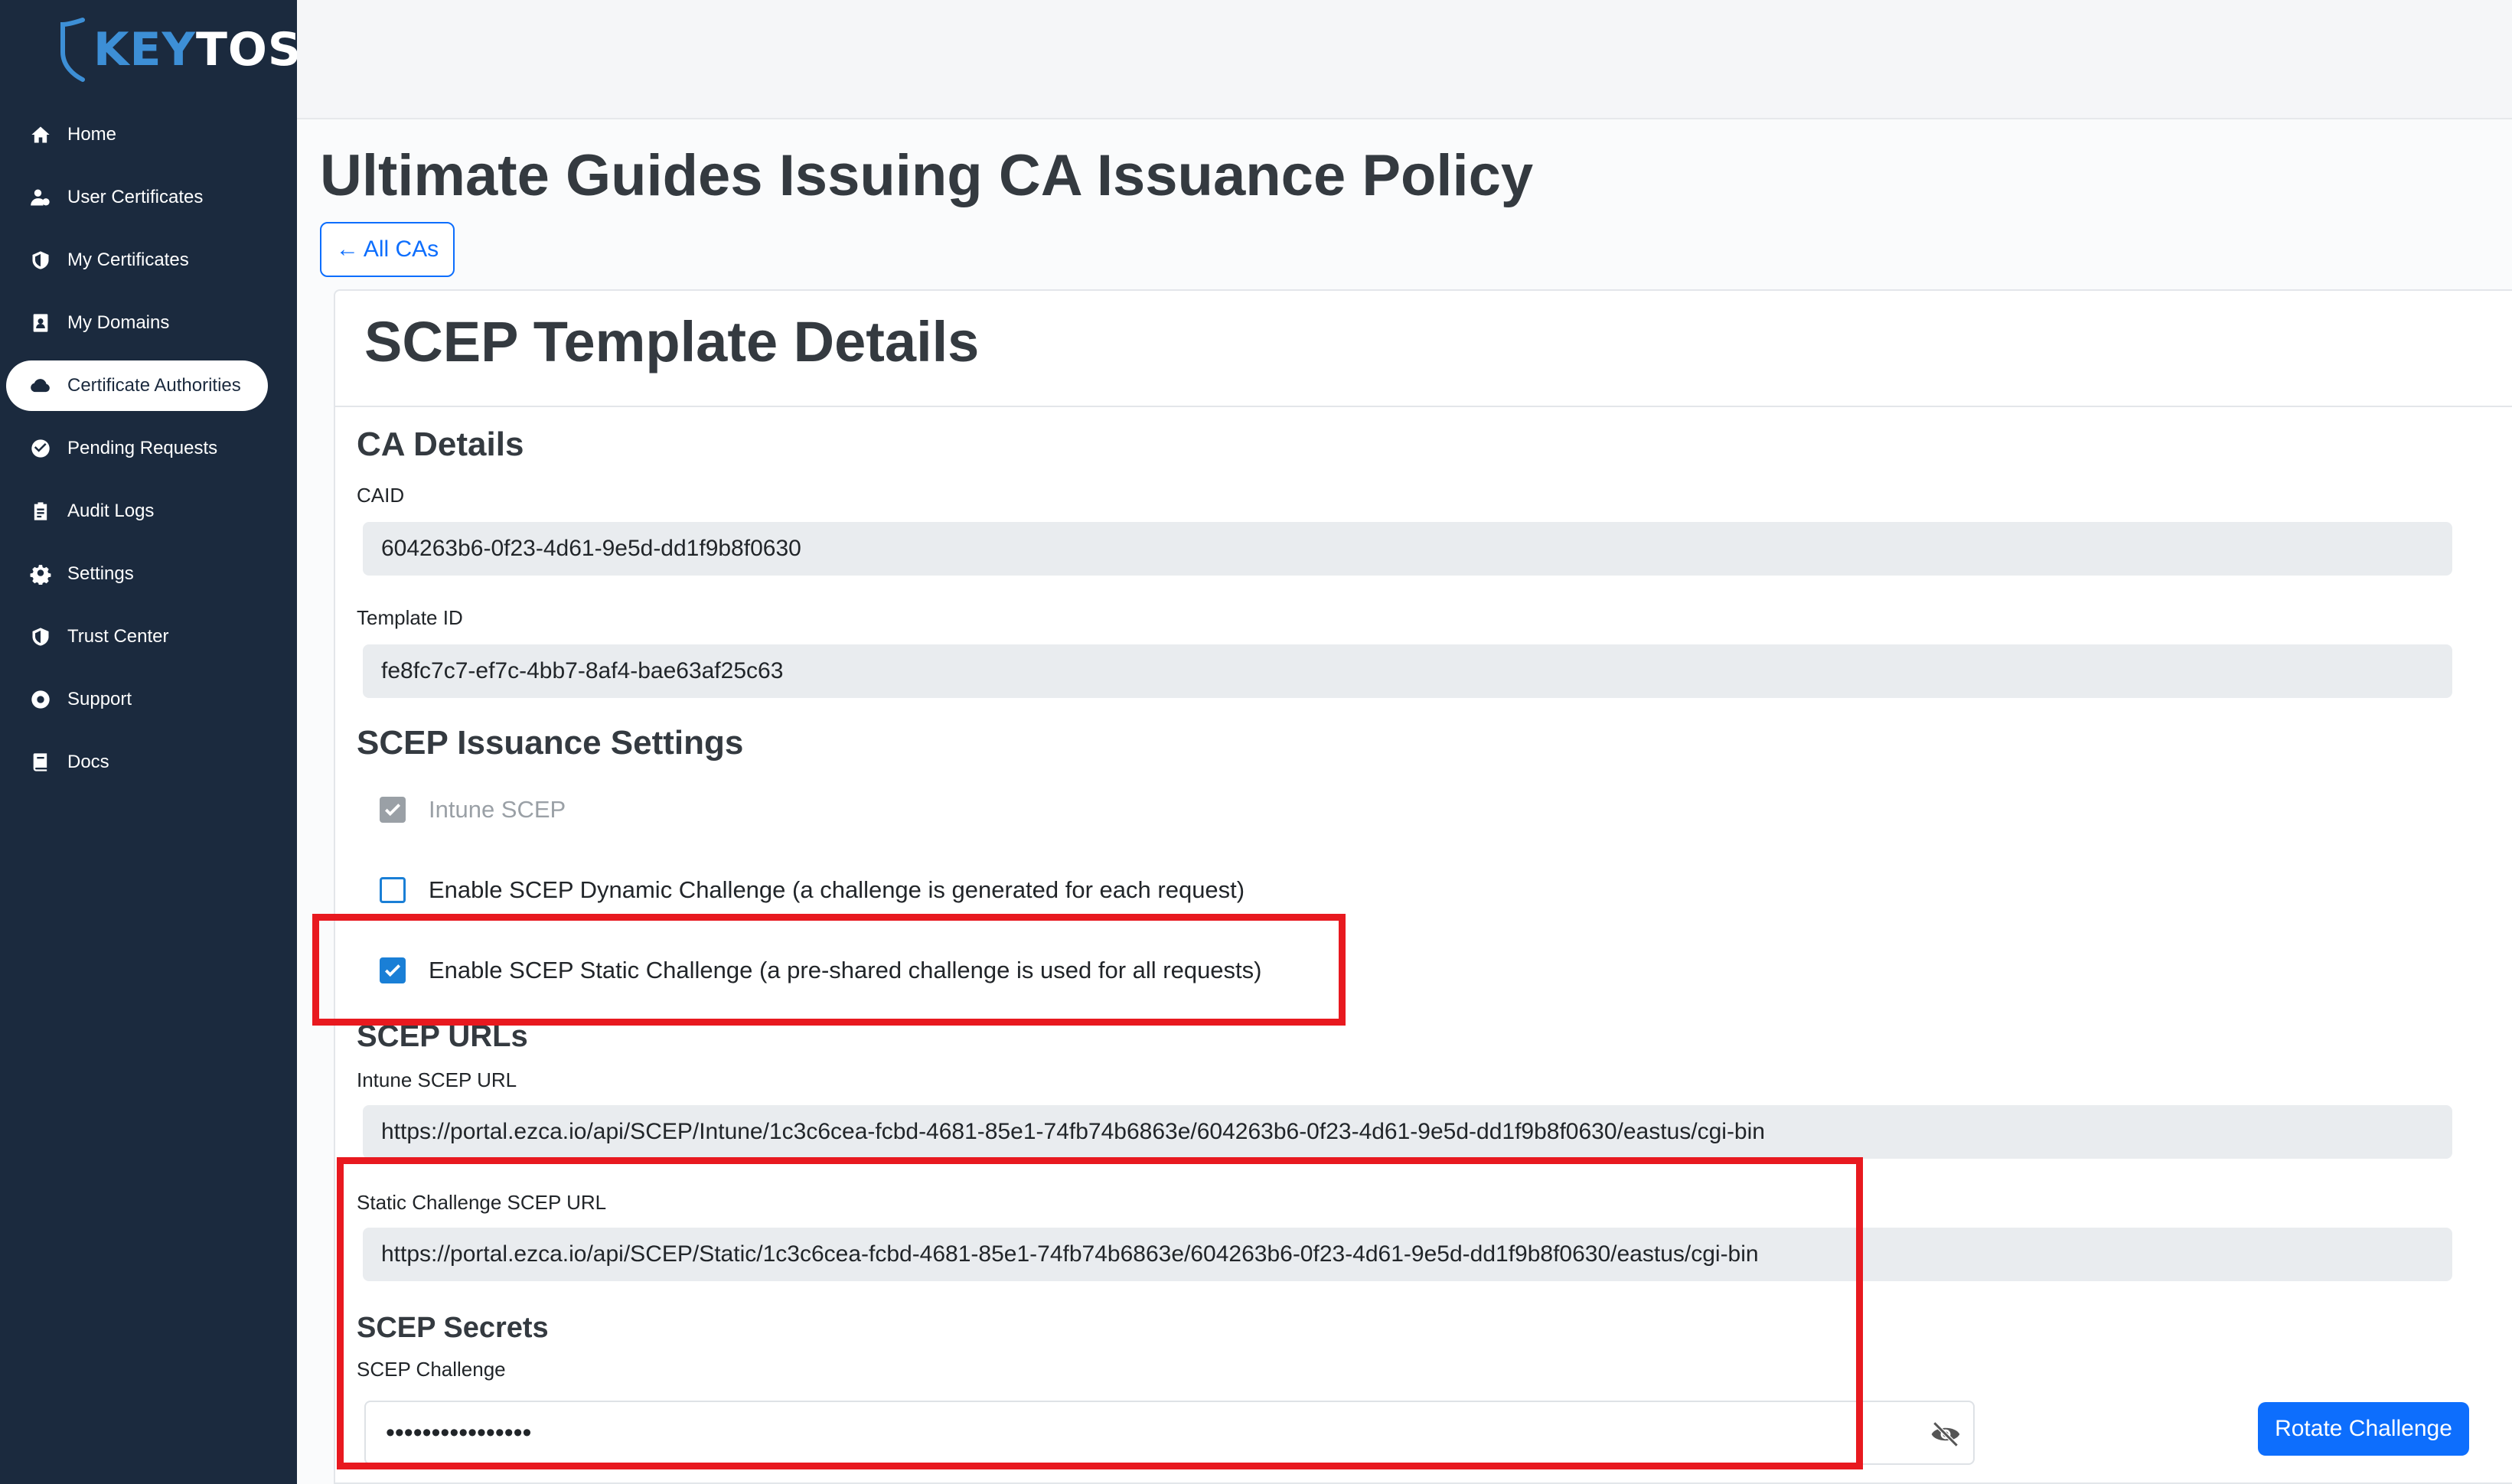 This screenshot has width=2512, height=1484. What do you see at coordinates (1423, 349) in the screenshot?
I see `card-header: SCEP Template Details` at bounding box center [1423, 349].